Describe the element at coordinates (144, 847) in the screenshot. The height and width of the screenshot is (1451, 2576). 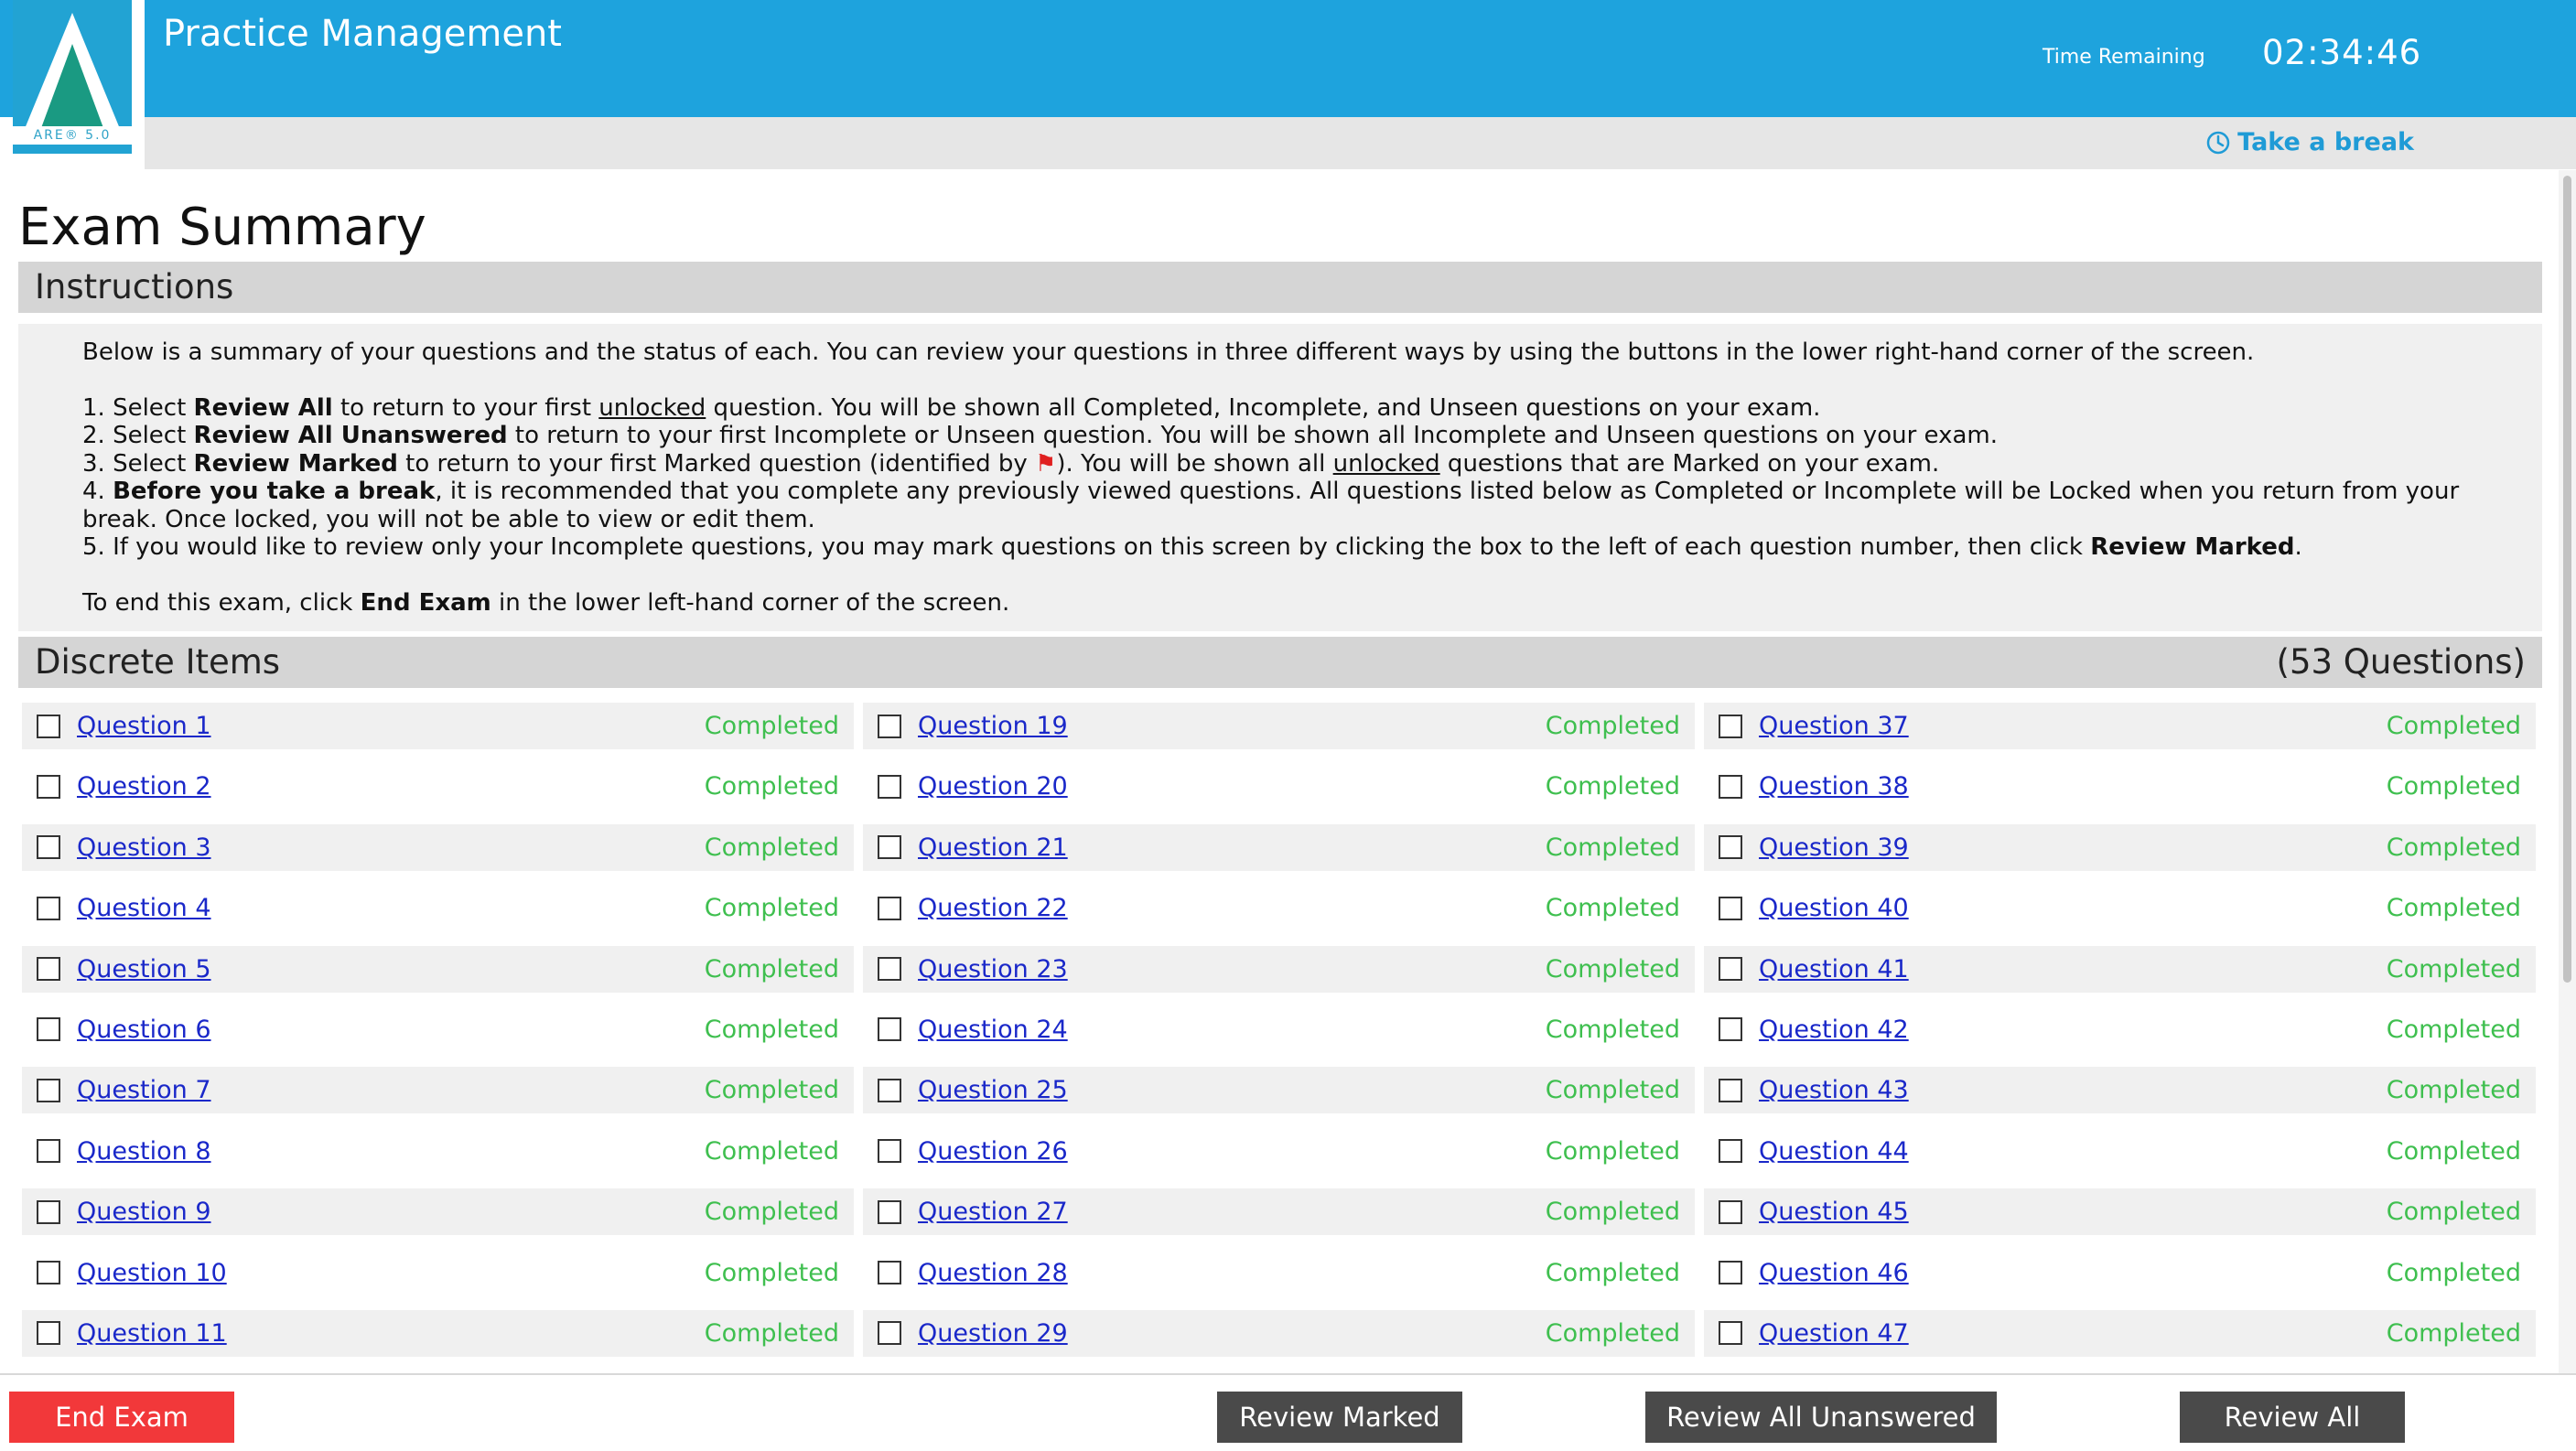
I see `question-link: Question 3` at that location.